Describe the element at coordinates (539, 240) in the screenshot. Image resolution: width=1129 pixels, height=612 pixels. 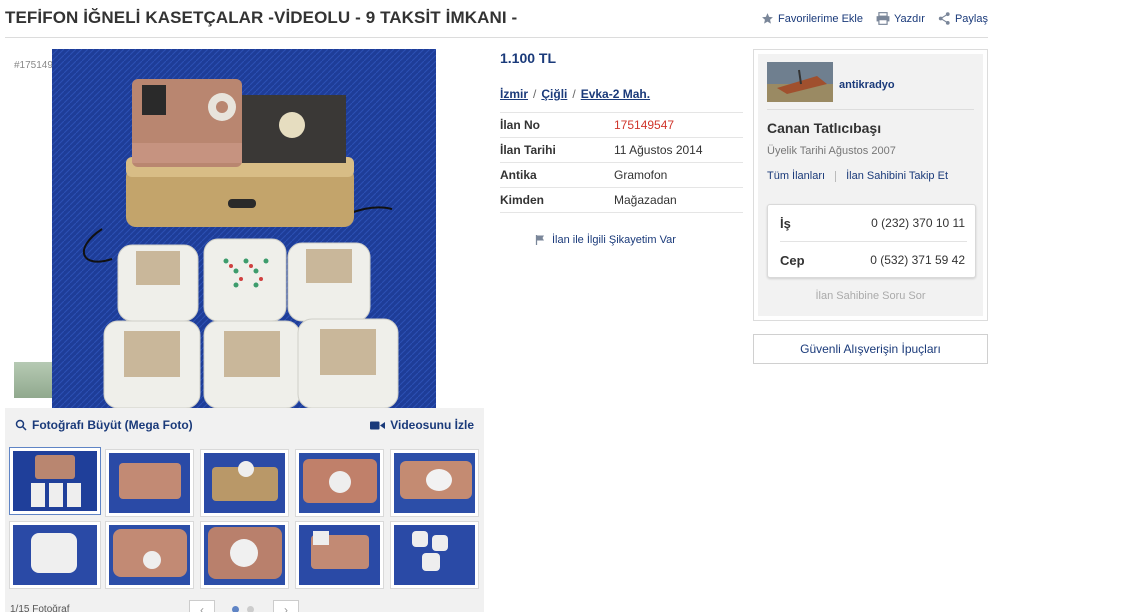
I see `flag-icon` at that location.